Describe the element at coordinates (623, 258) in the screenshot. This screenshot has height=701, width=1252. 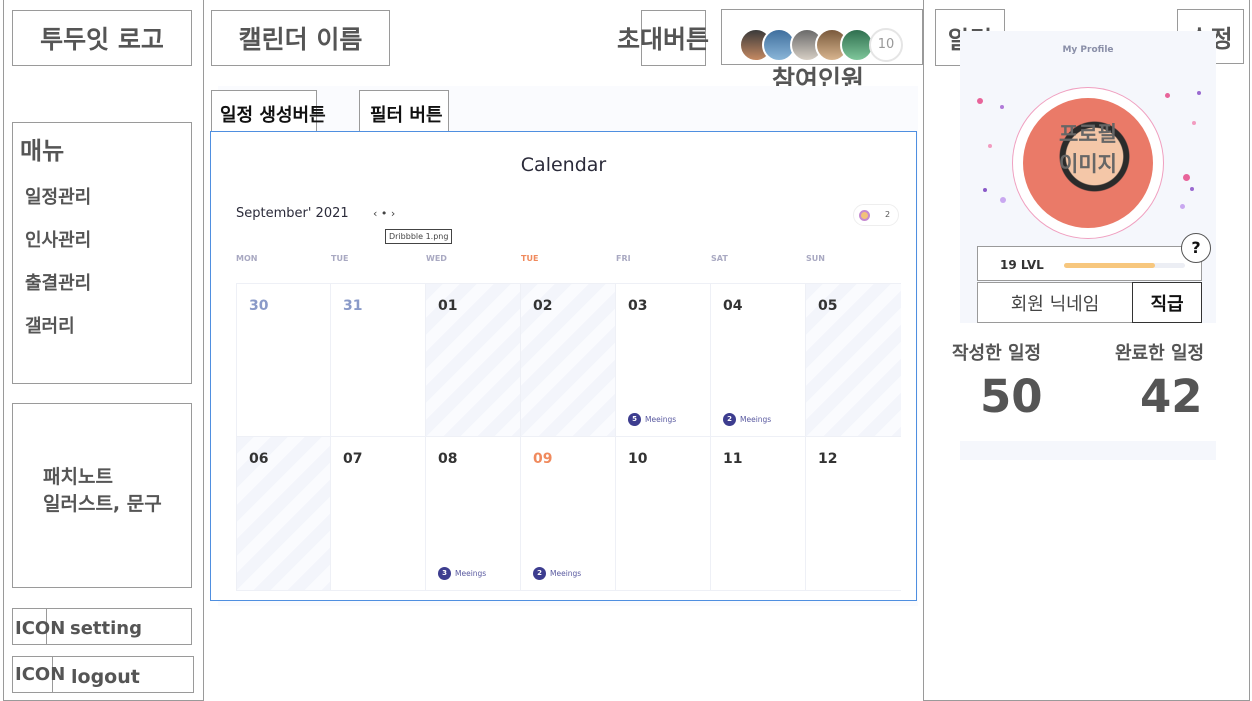
I see `weekday-label: FRI` at that location.